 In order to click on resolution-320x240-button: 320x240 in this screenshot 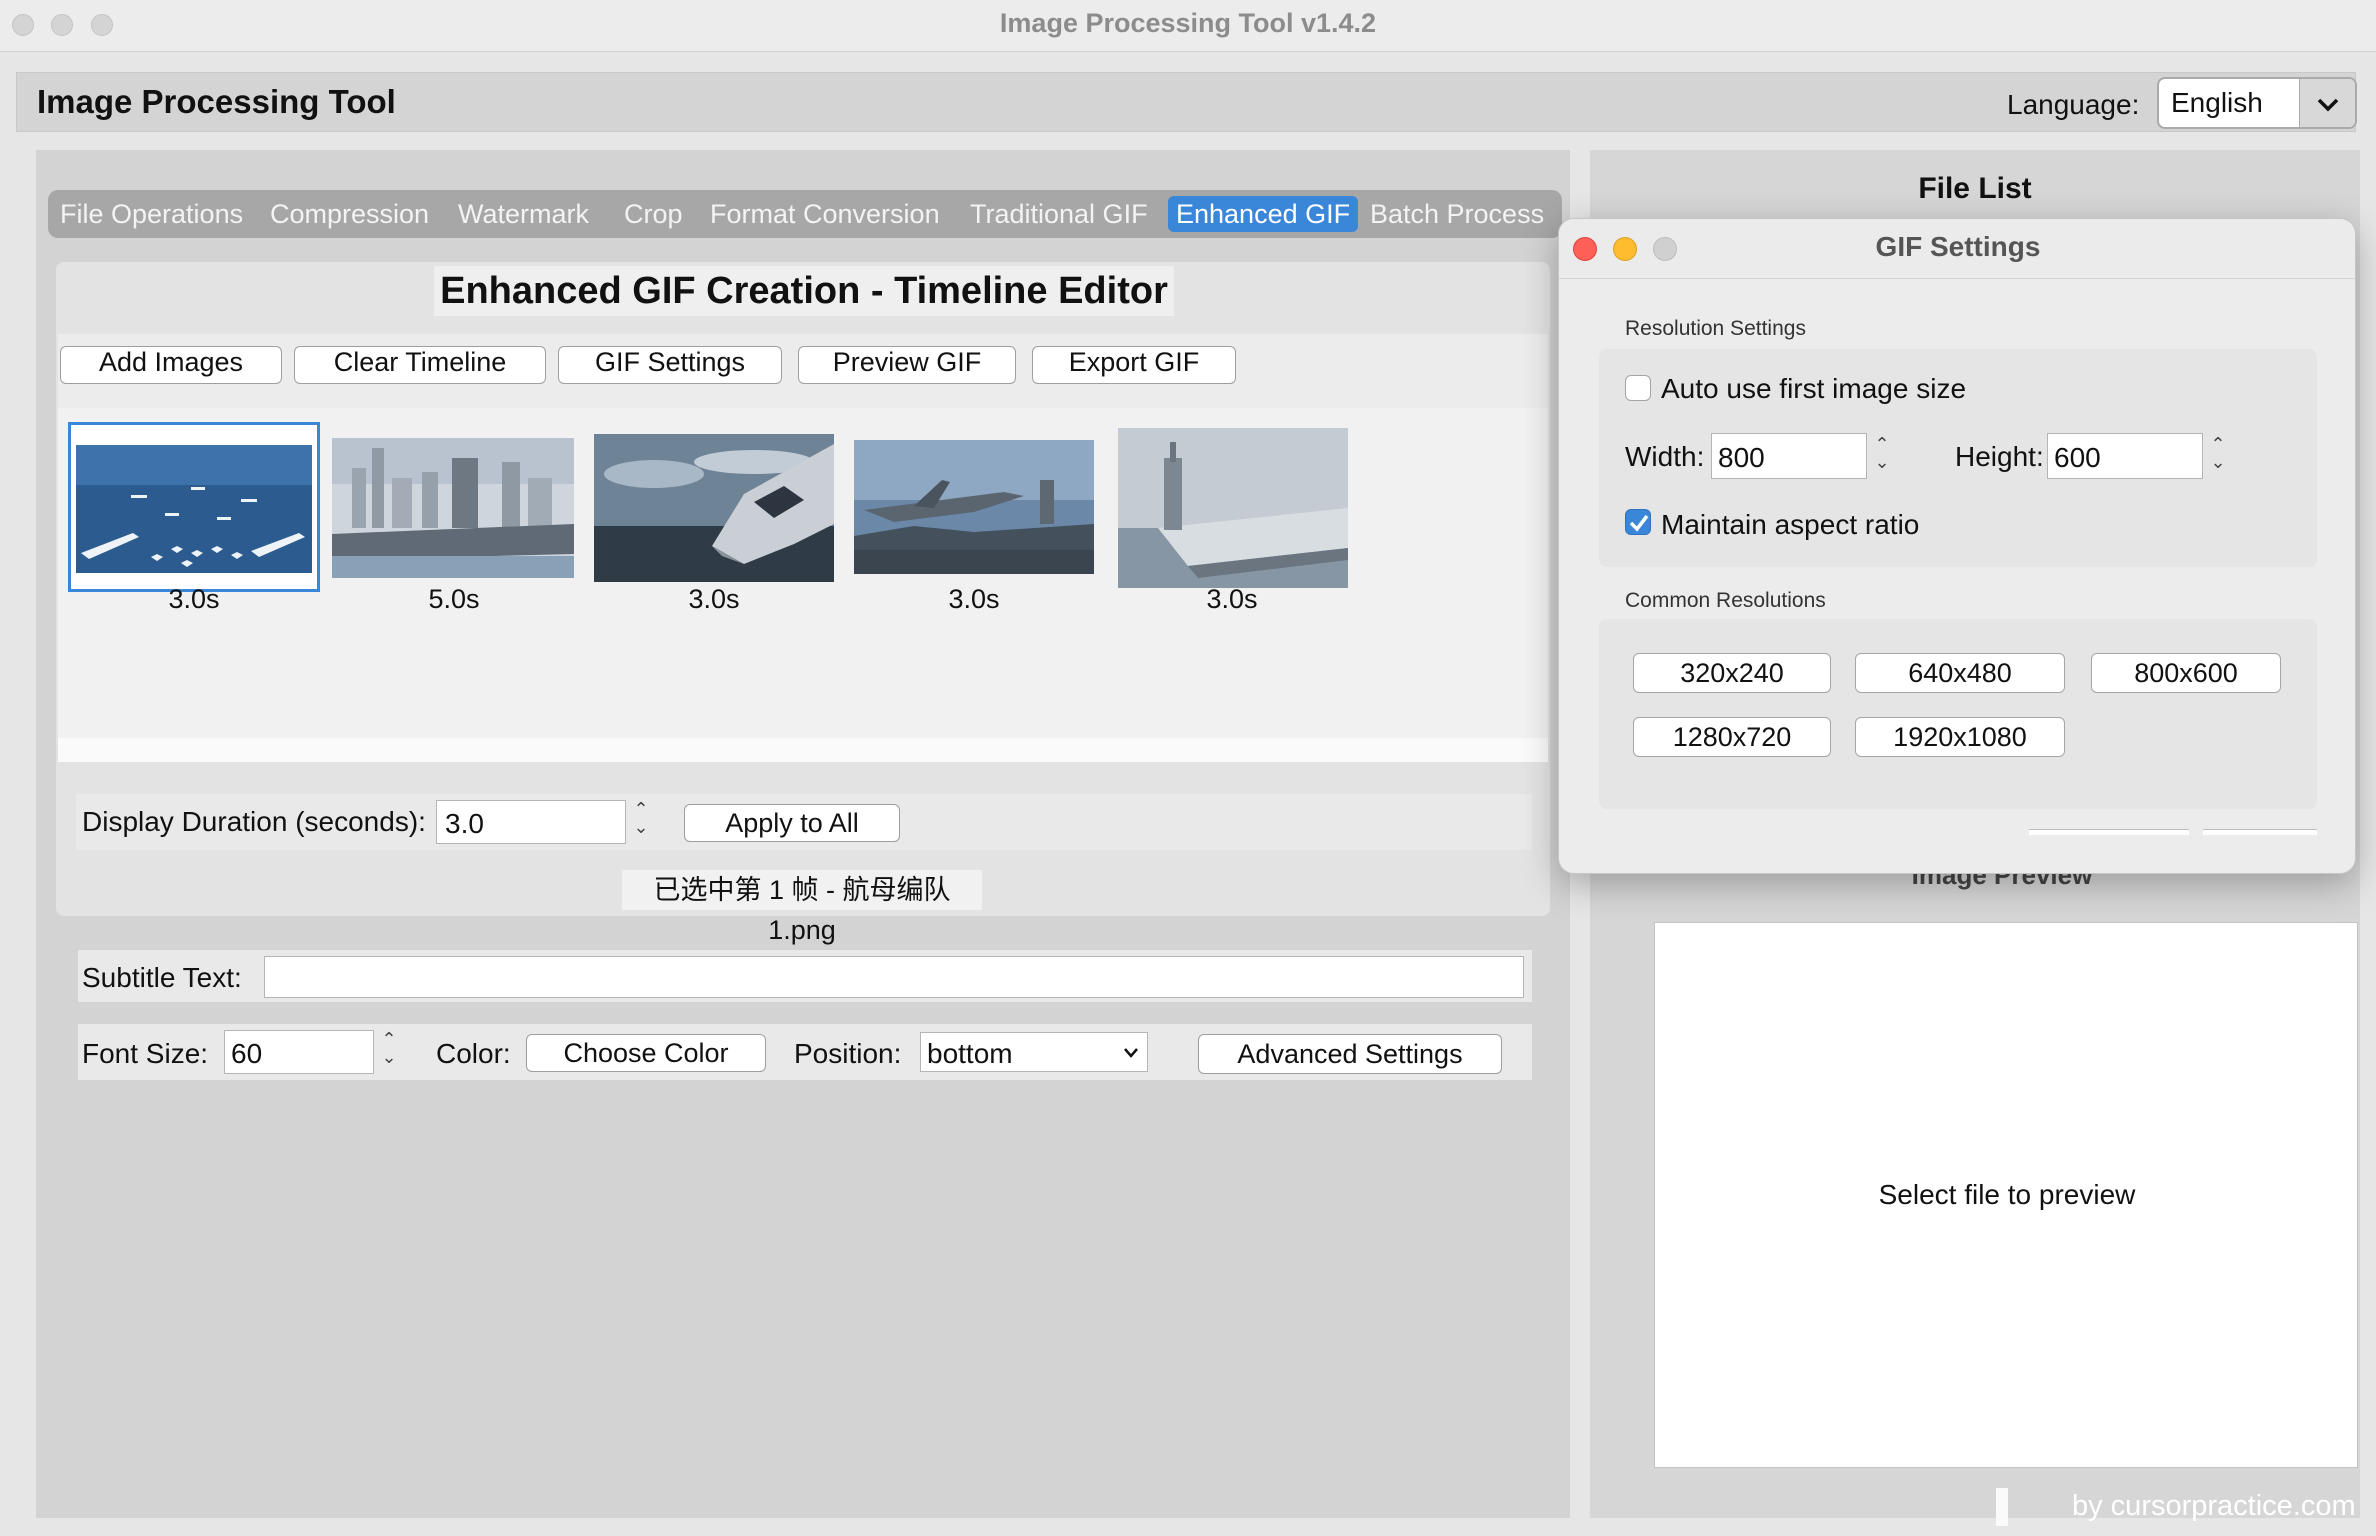, I will do `click(1732, 673)`.